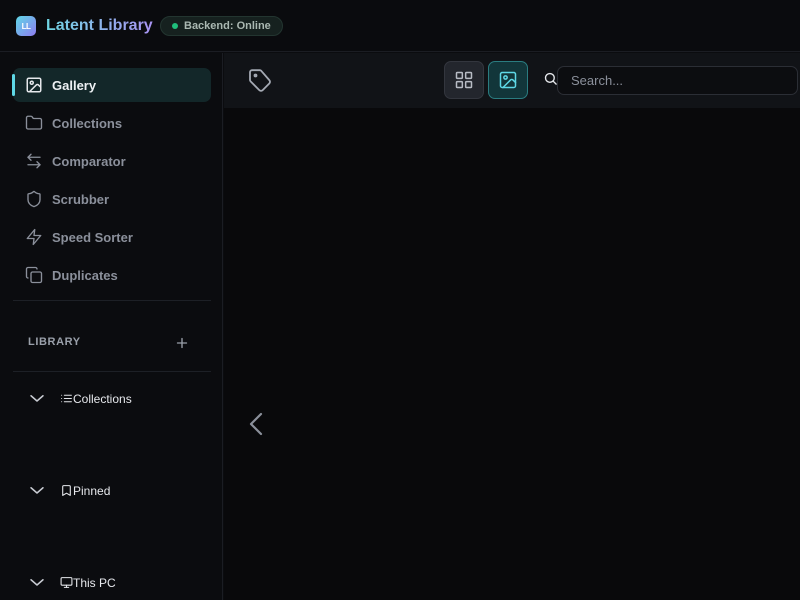 This screenshot has height=600, width=800. What do you see at coordinates (92, 491) in the screenshot?
I see `tree-item-label: Pinned` at bounding box center [92, 491].